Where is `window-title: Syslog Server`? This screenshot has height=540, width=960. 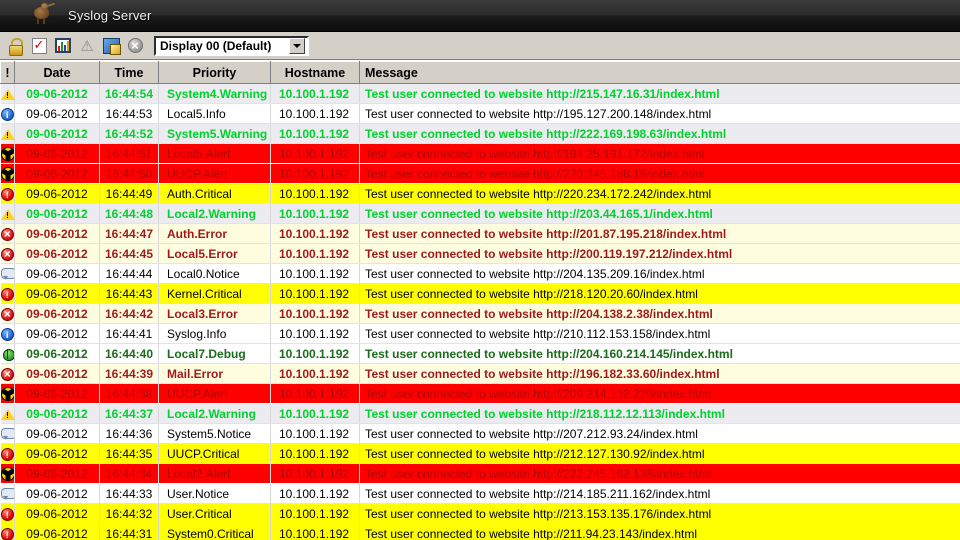 window-title: Syslog Server is located at coordinates (110, 15).